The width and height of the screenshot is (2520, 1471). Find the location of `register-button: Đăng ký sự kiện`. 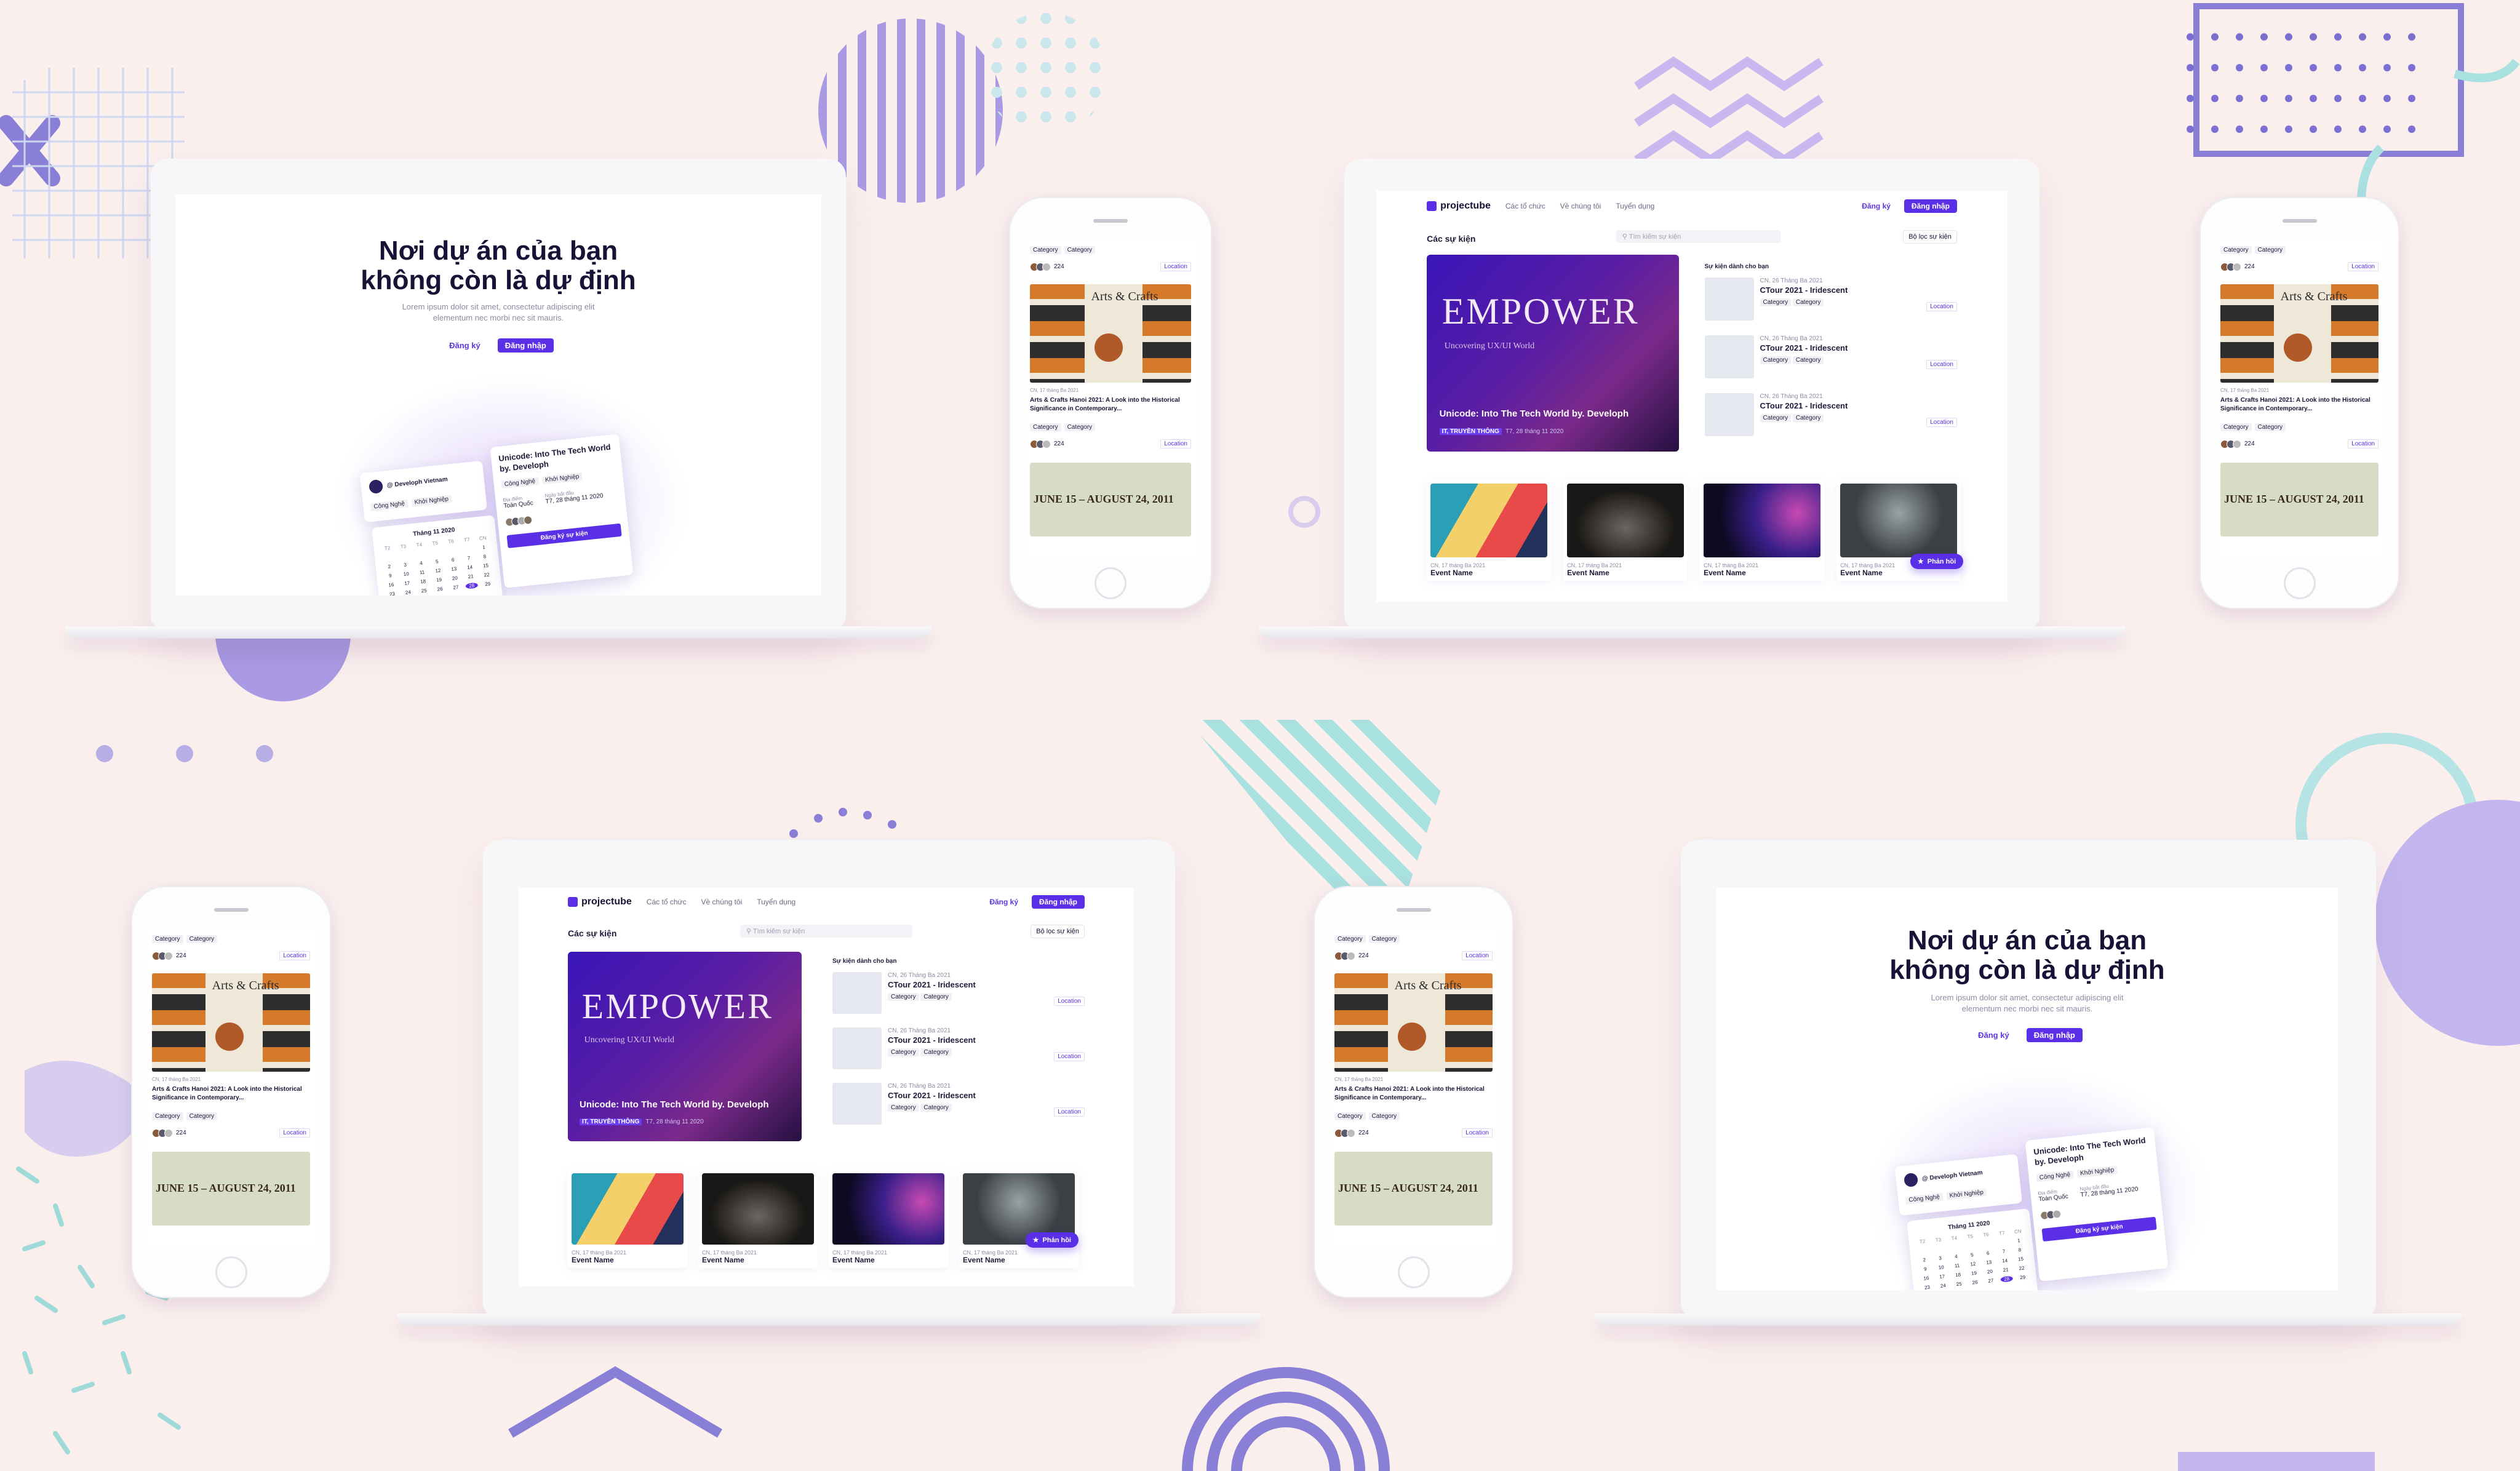

register-button: Đăng ký sự kiện is located at coordinates (564, 536).